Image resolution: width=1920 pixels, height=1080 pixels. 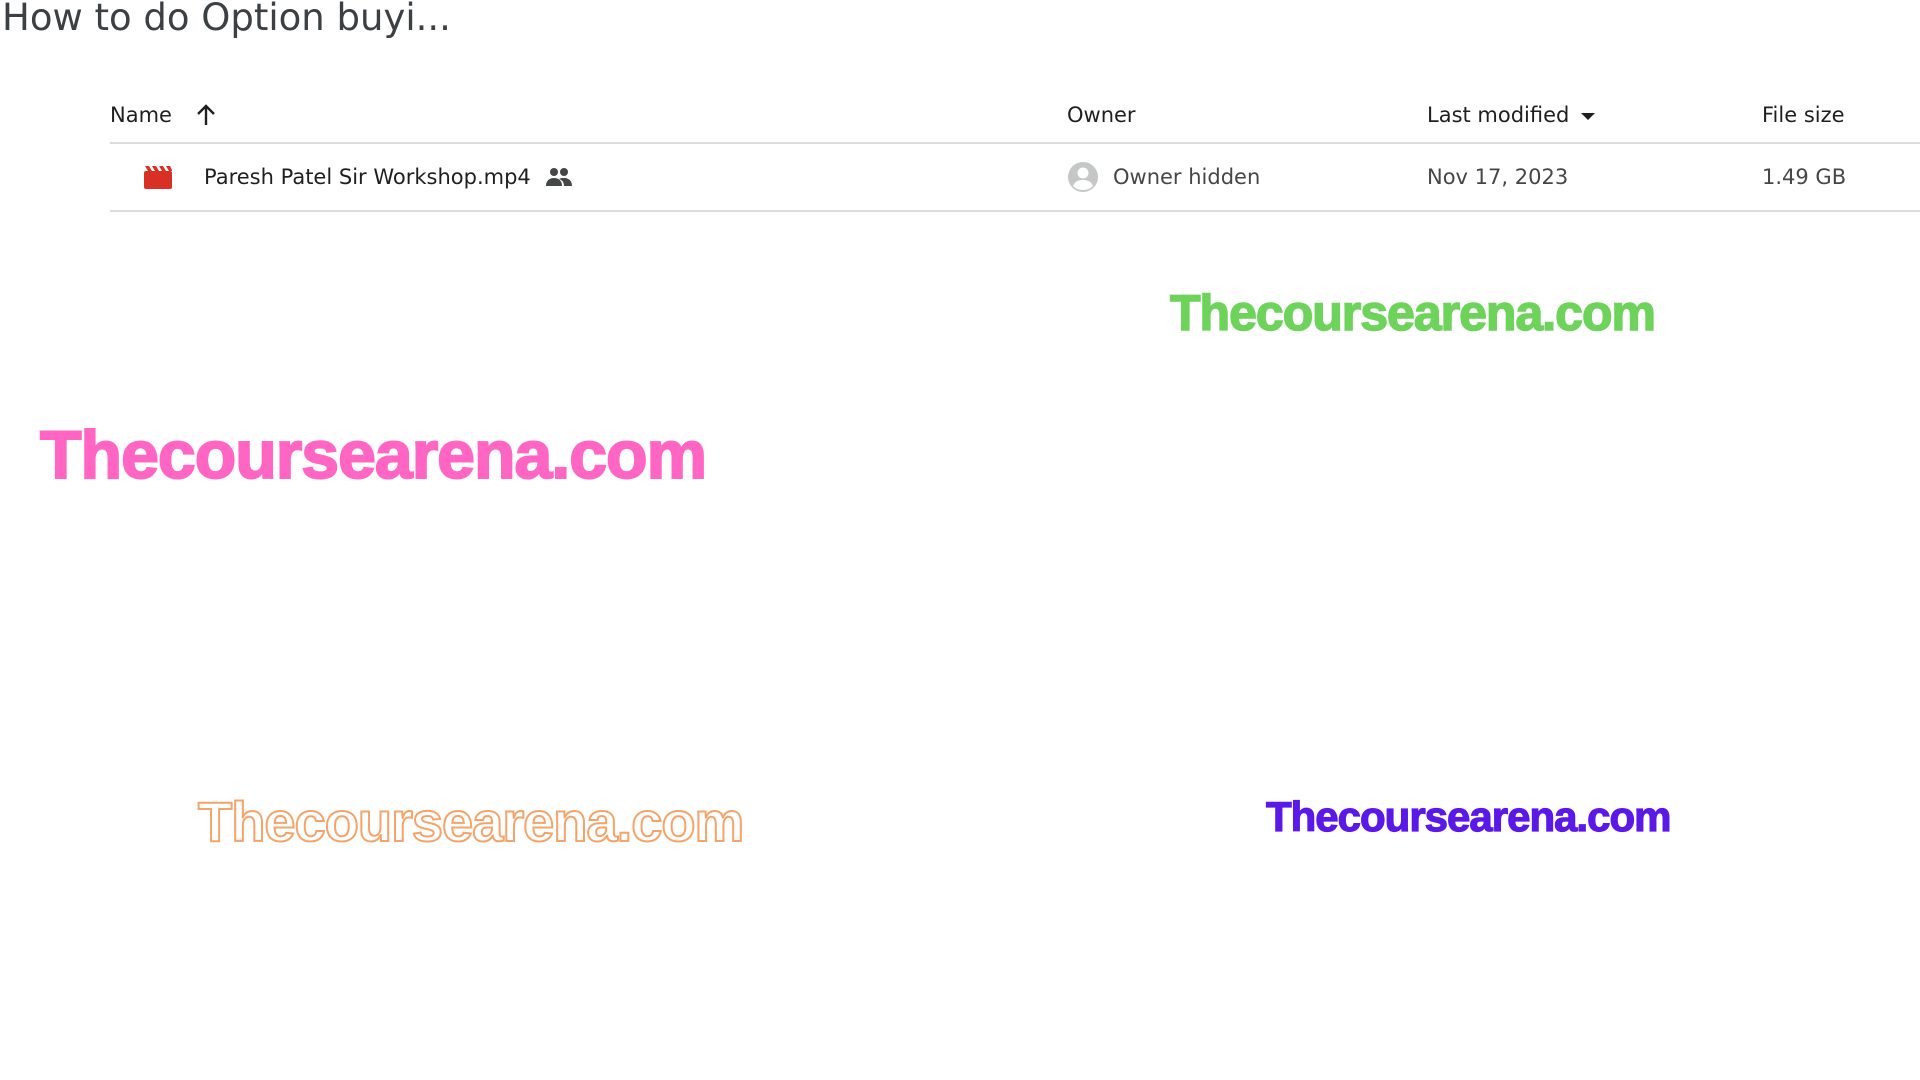 I want to click on watermark-green: Thecoursearena.com, so click(x=1412, y=313).